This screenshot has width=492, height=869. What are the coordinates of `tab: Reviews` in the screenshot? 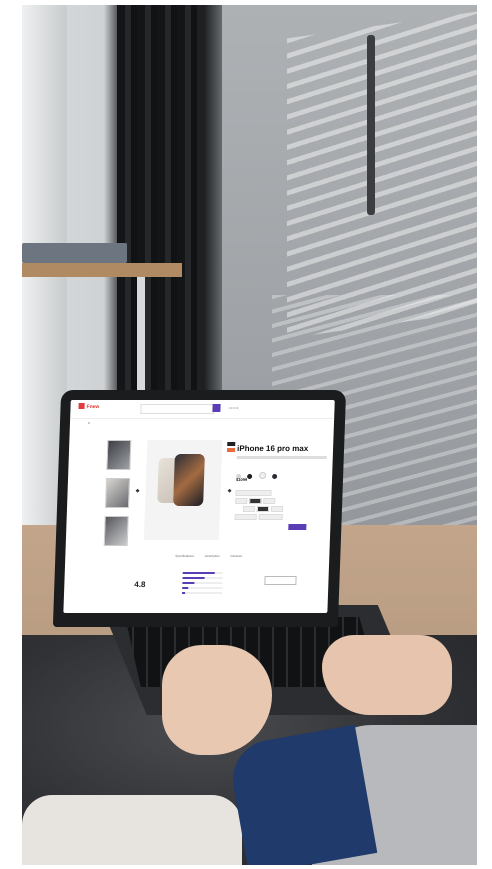 It's located at (235, 556).